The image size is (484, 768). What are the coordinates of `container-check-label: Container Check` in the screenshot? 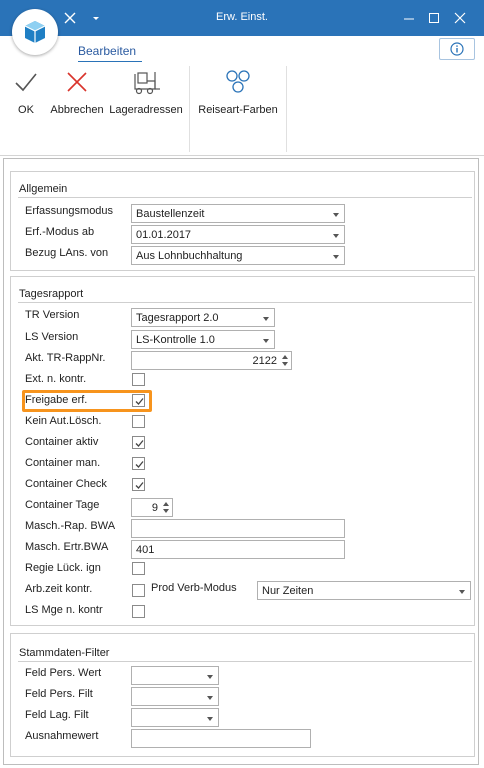 It's located at (66, 484).